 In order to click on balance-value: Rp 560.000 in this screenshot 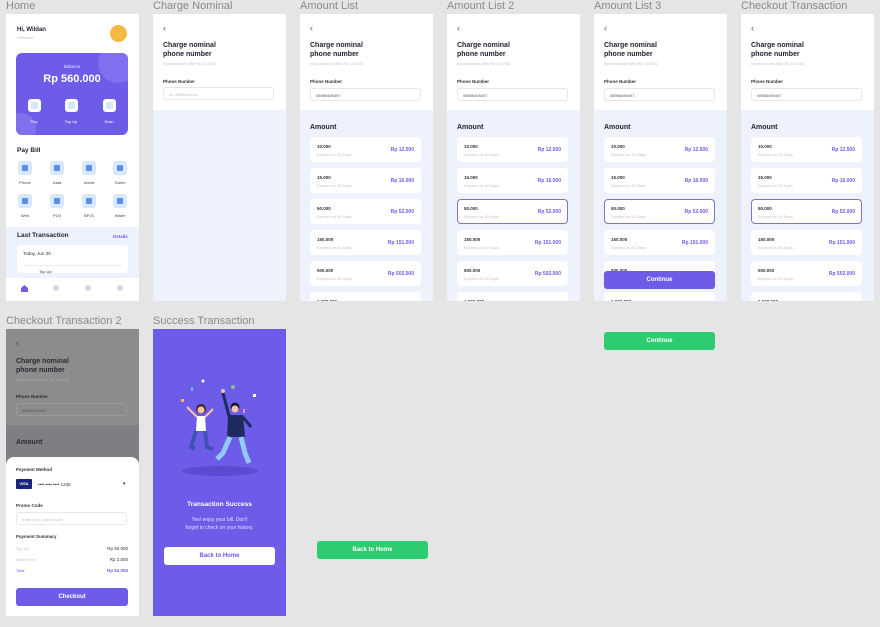, I will do `click(72, 79)`.